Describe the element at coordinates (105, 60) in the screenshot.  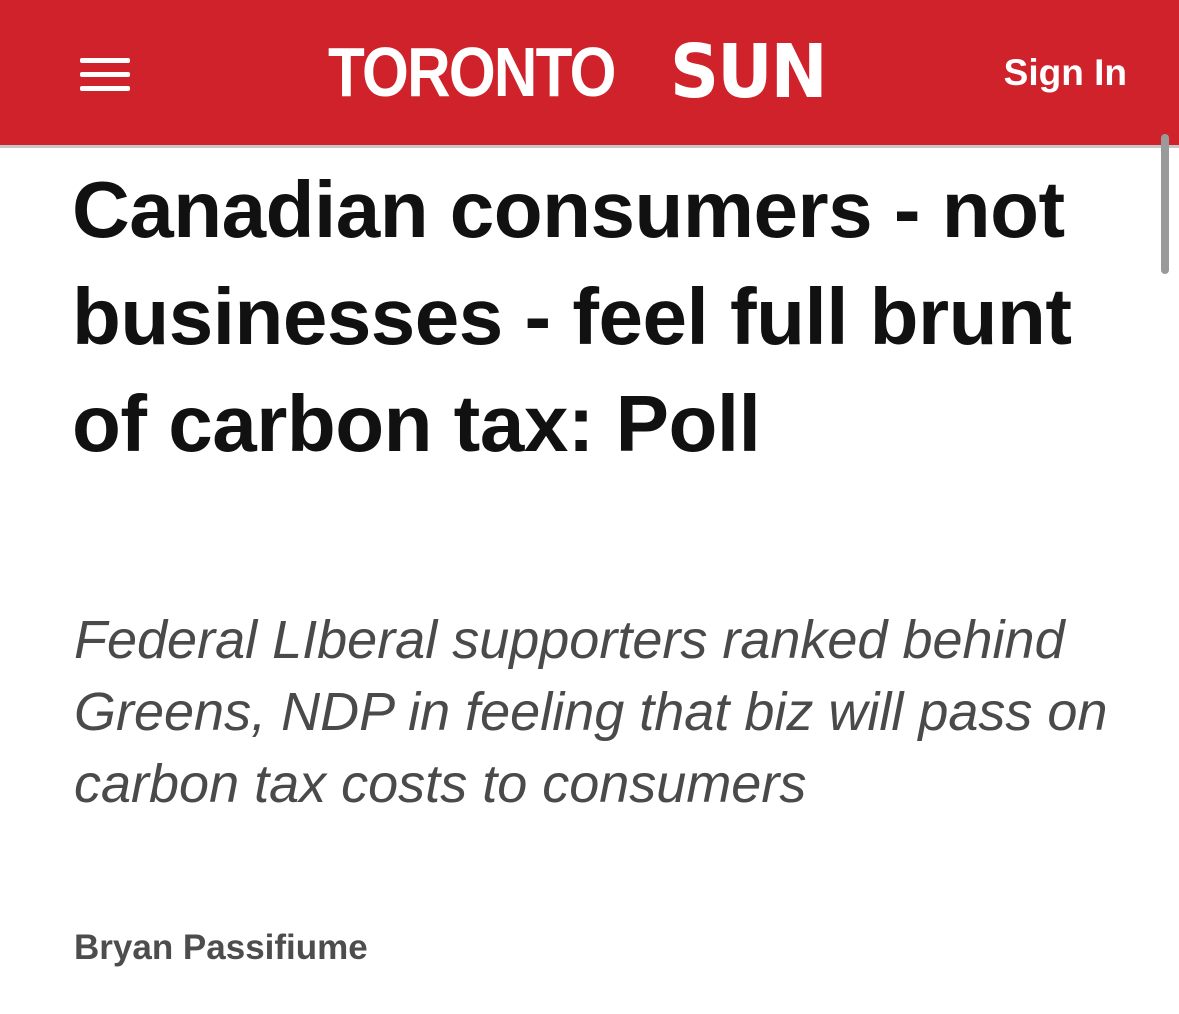
I see `menu-bar-top` at that location.